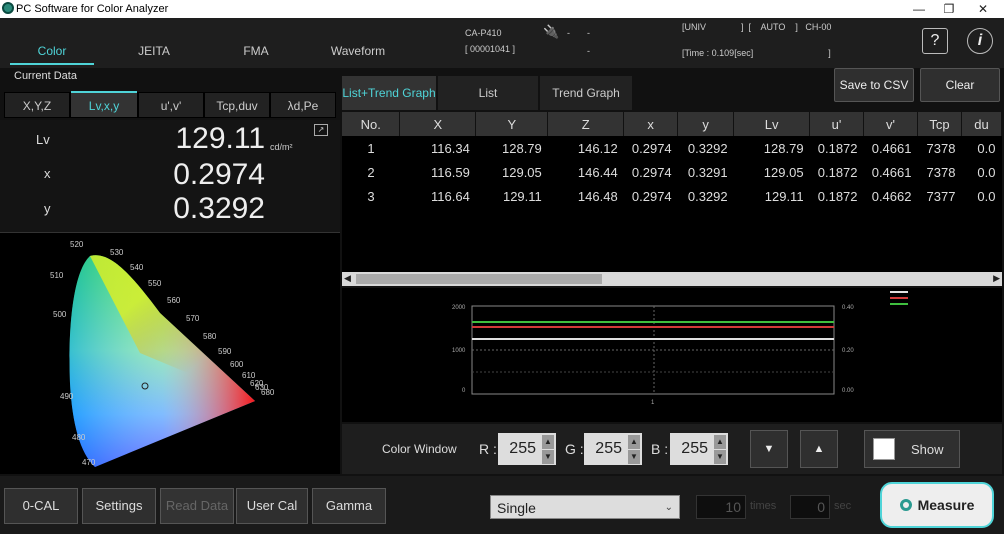  I want to click on y-left-tick-0: 0, so click(464, 391).